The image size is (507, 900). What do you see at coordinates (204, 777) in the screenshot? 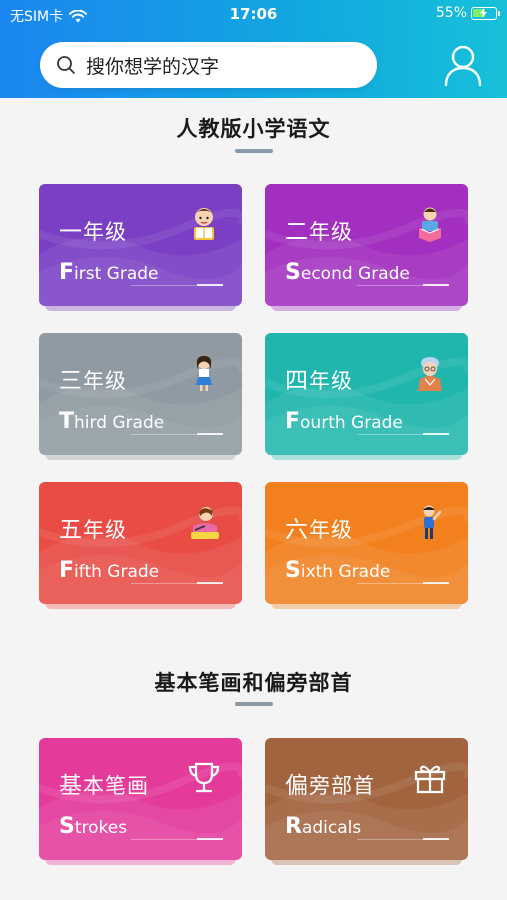
I see `trophy-icon` at bounding box center [204, 777].